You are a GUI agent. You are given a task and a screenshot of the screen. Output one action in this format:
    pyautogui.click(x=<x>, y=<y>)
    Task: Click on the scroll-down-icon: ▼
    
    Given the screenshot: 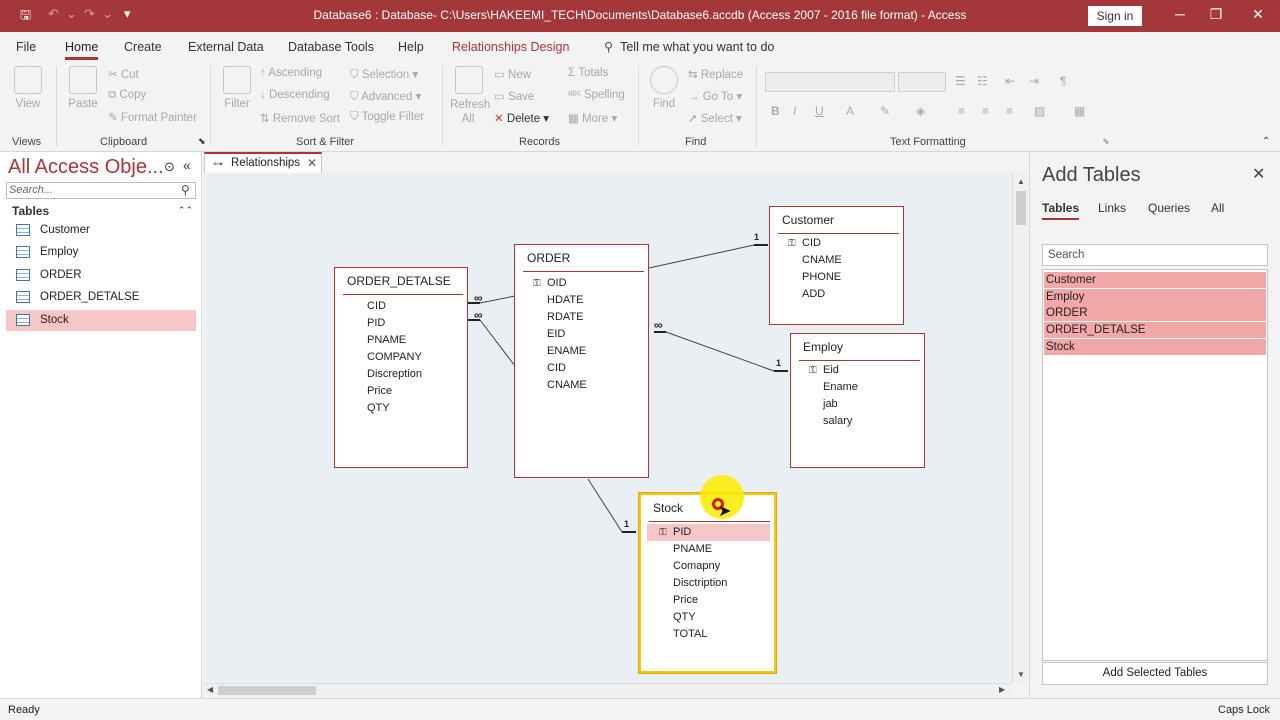 What is the action you would take?
    pyautogui.click(x=1021, y=674)
    